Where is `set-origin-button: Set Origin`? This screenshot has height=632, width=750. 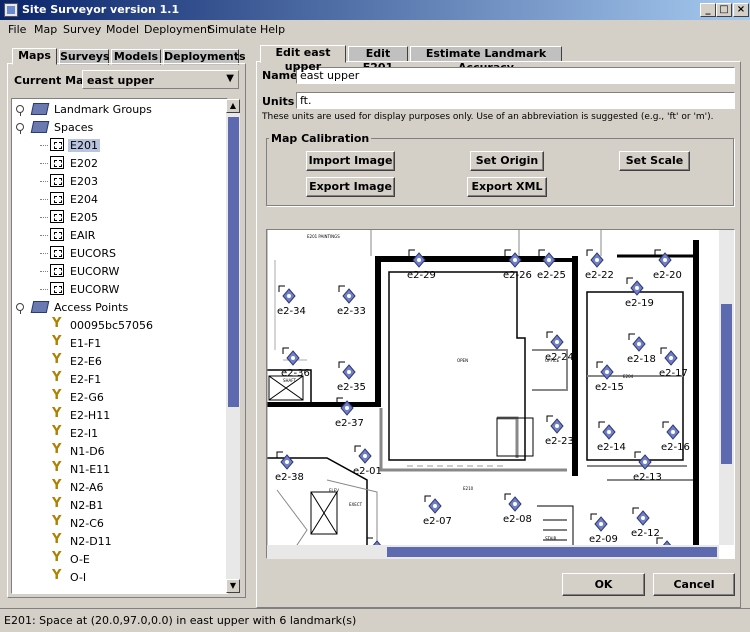
set-origin-button: Set Origin is located at coordinates (507, 161).